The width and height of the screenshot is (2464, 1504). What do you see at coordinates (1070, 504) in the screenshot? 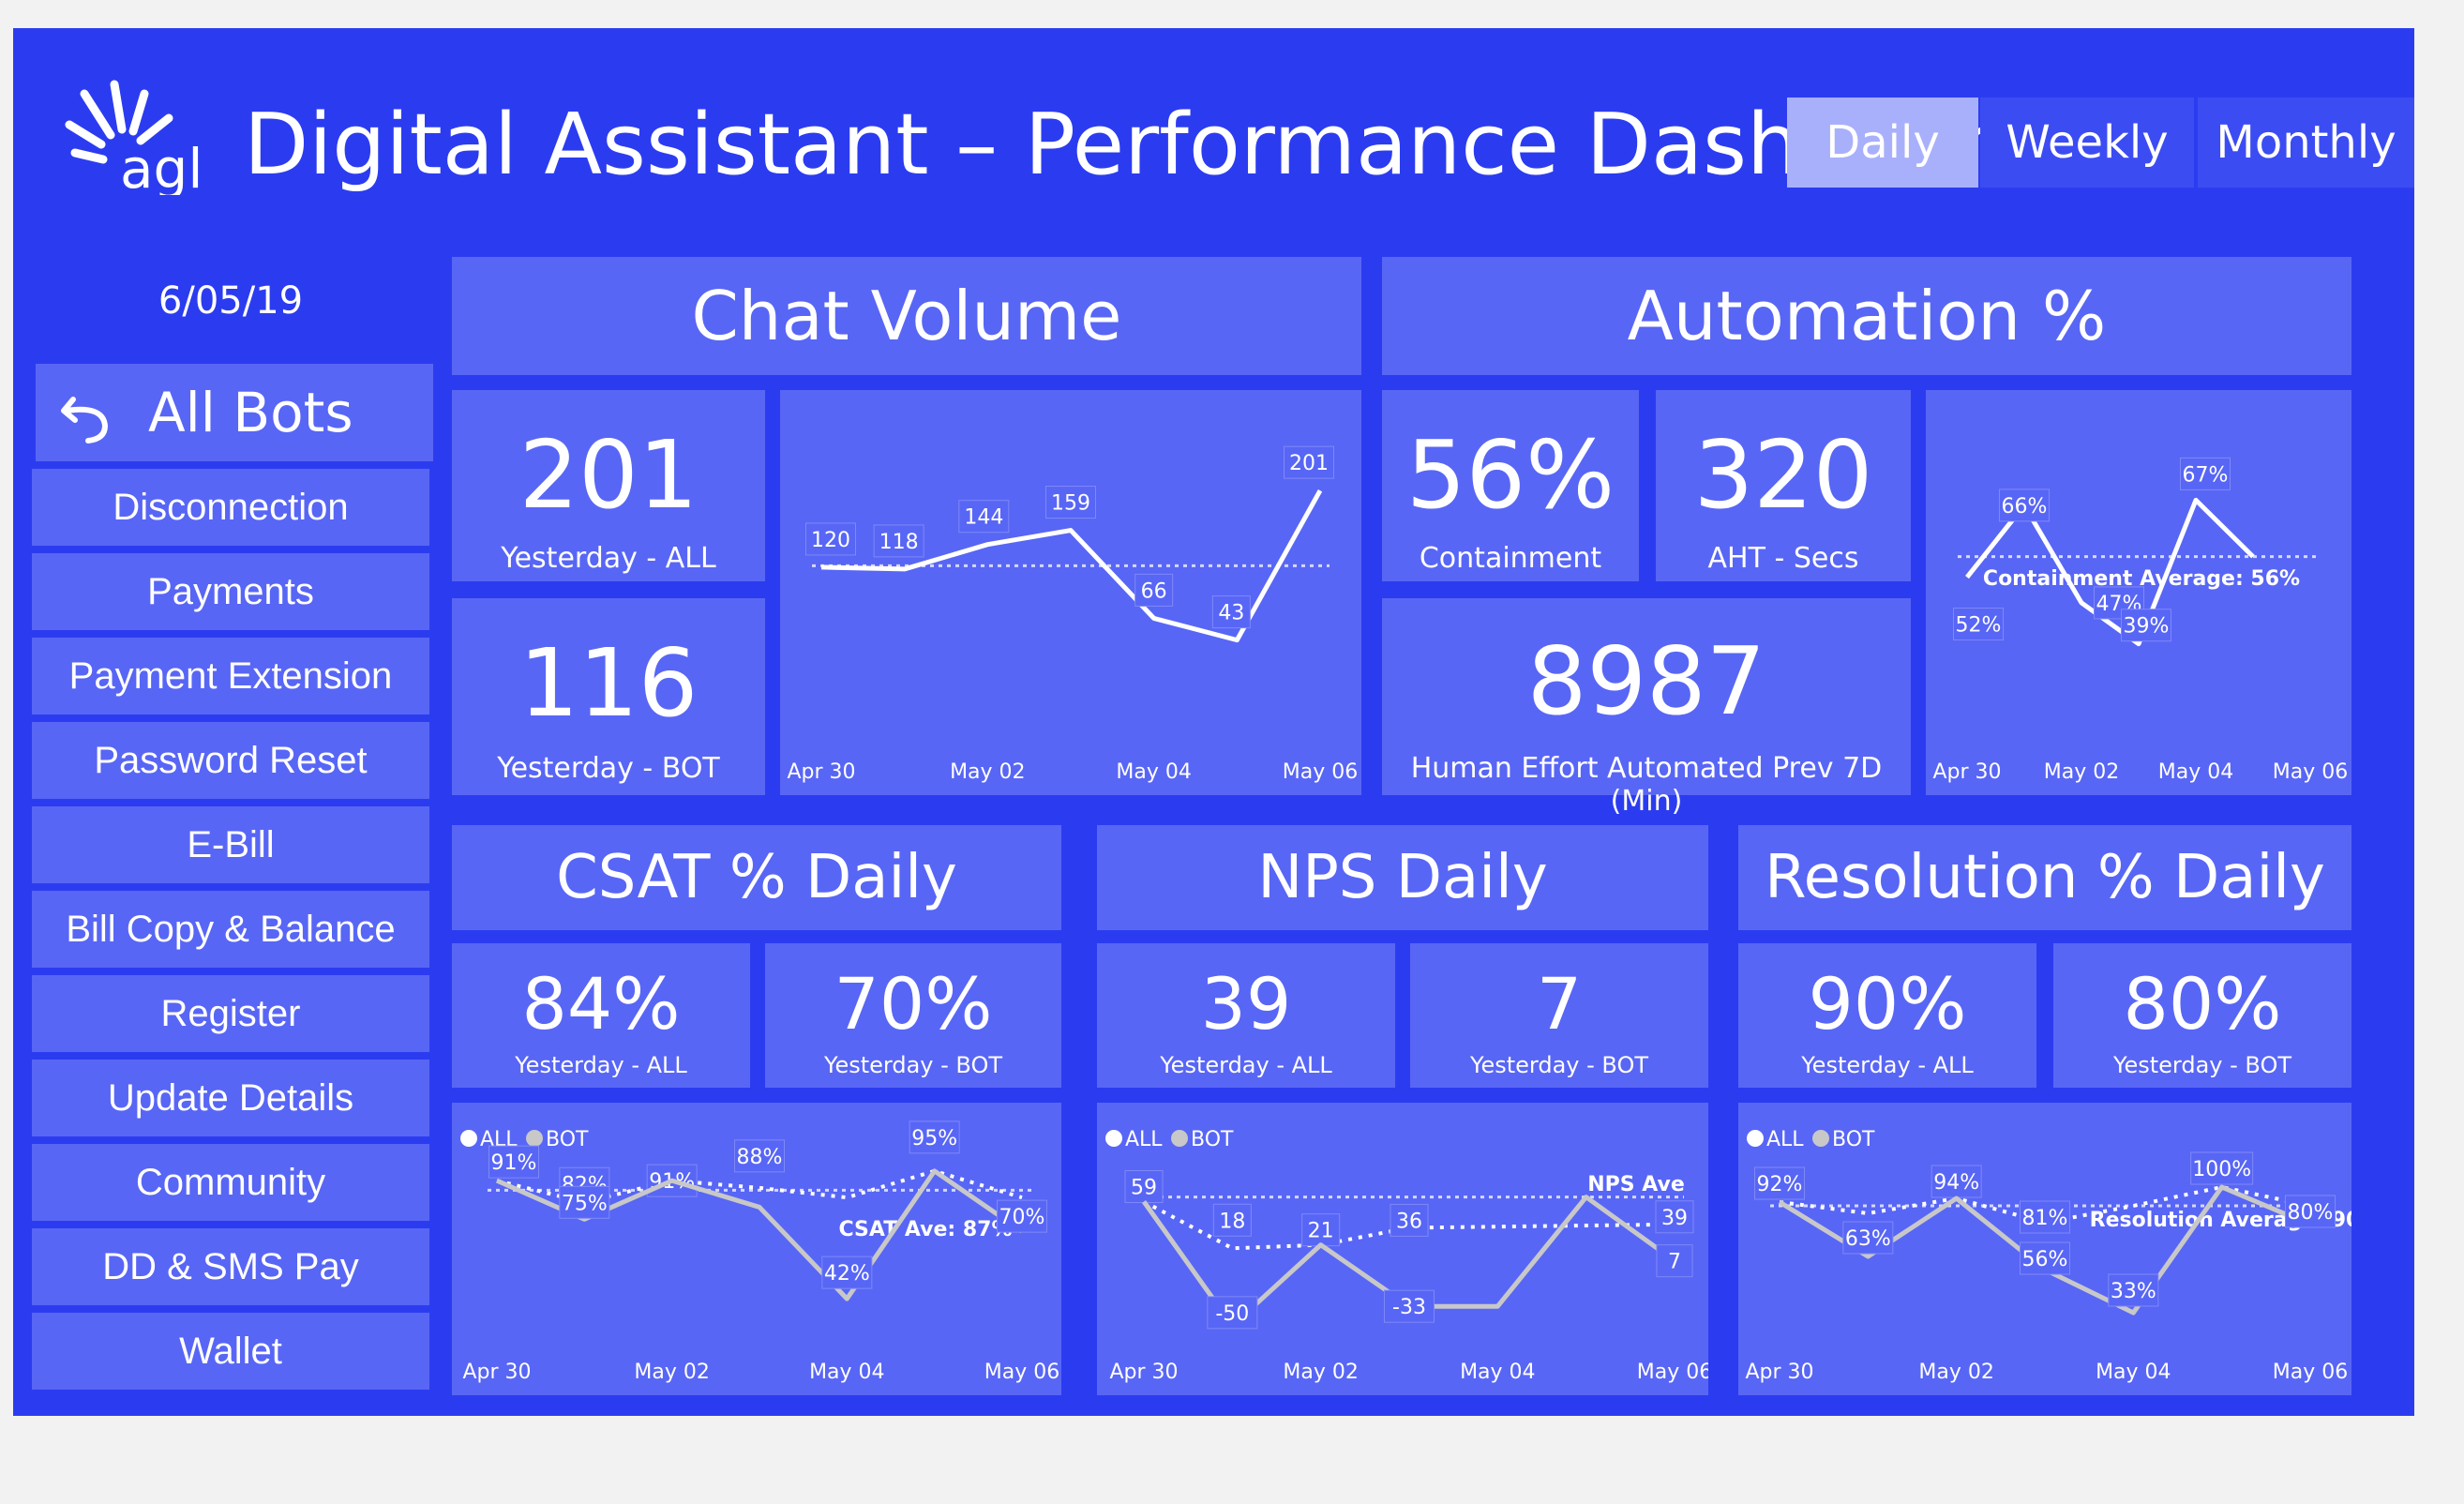
I see `data-label-0-3: 159` at bounding box center [1070, 504].